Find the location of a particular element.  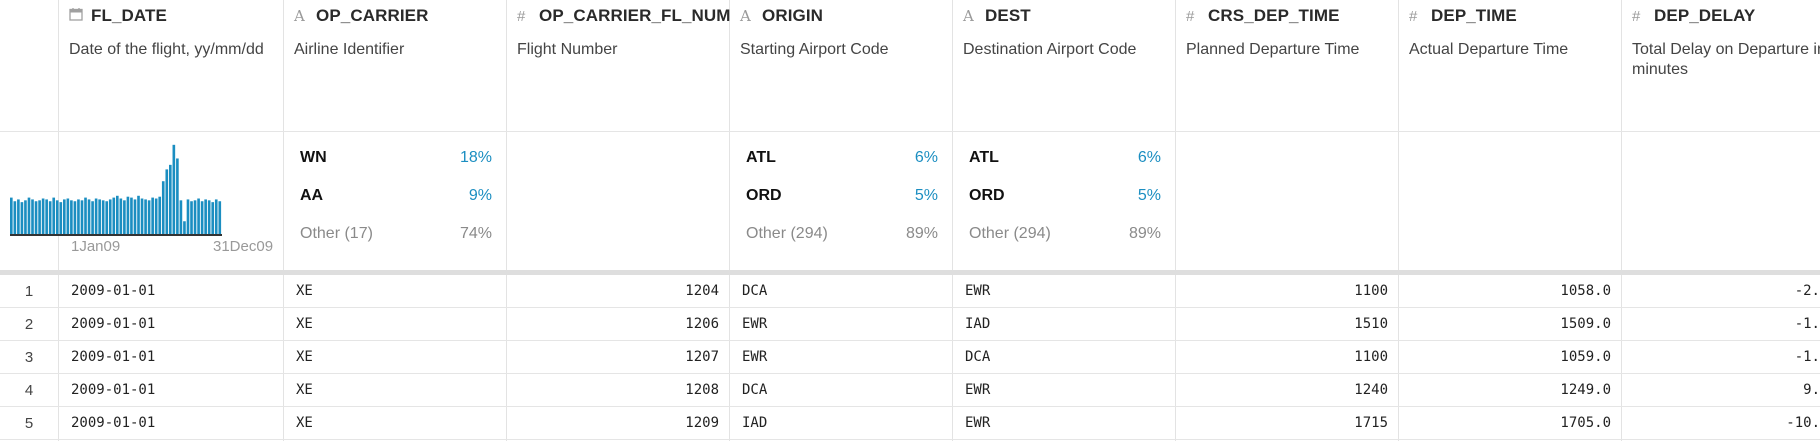

table-cell: 1206 is located at coordinates (619, 324).